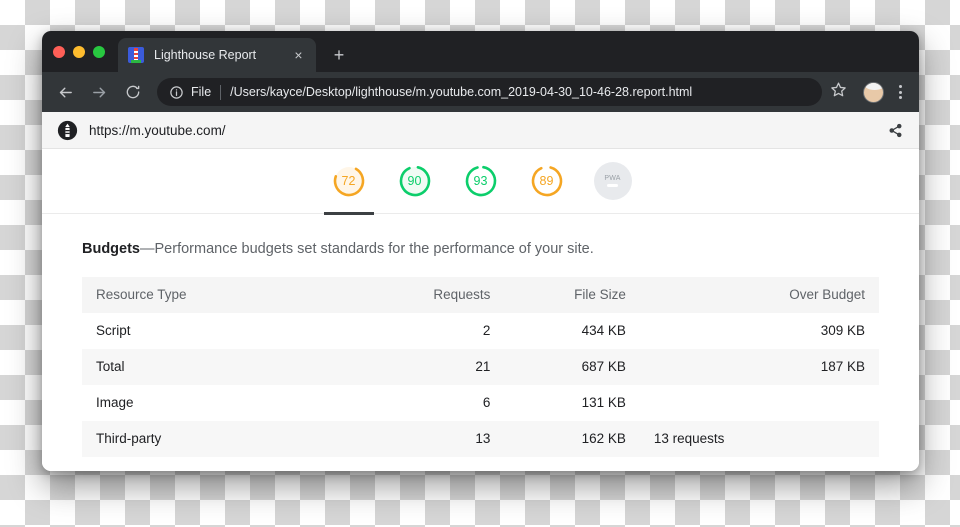 Image resolution: width=960 pixels, height=527 pixels. Describe the element at coordinates (59, 51) in the screenshot. I see `close-window-button` at that location.